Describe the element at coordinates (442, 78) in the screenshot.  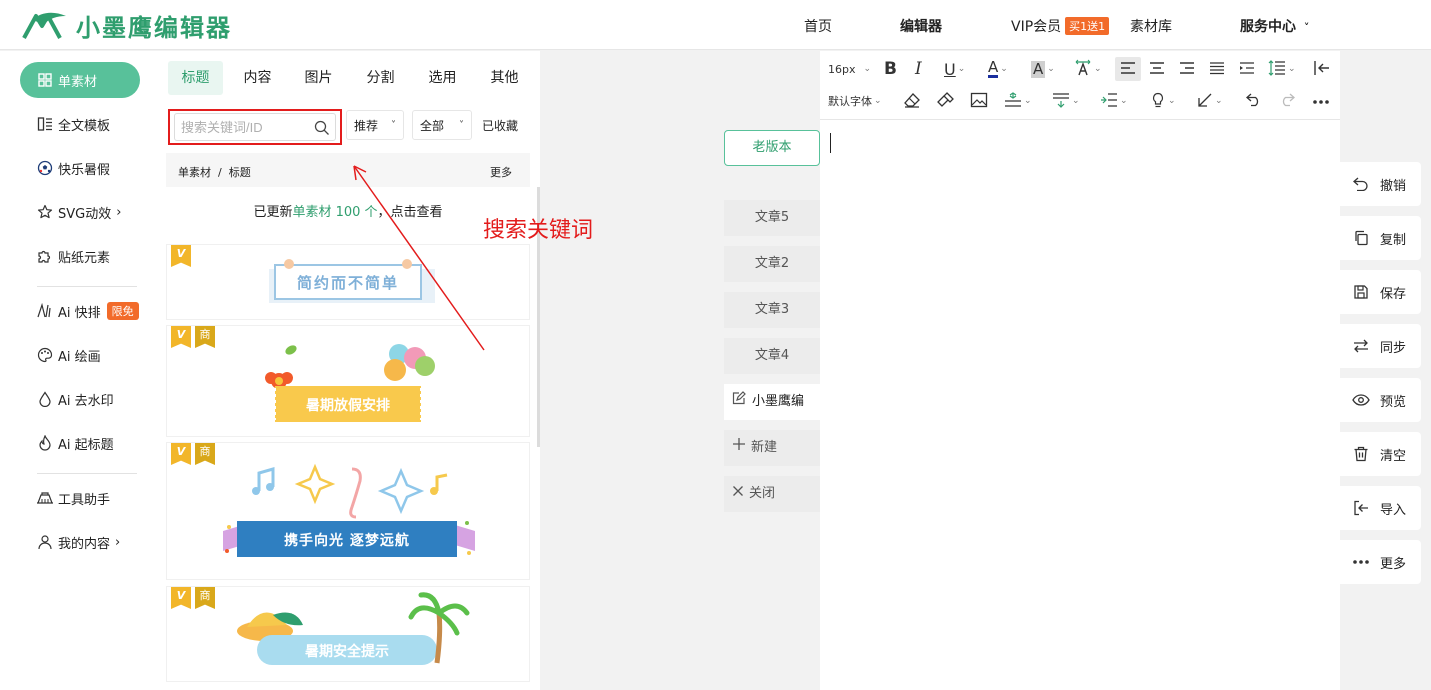
I see `tab-selected: 选用` at that location.